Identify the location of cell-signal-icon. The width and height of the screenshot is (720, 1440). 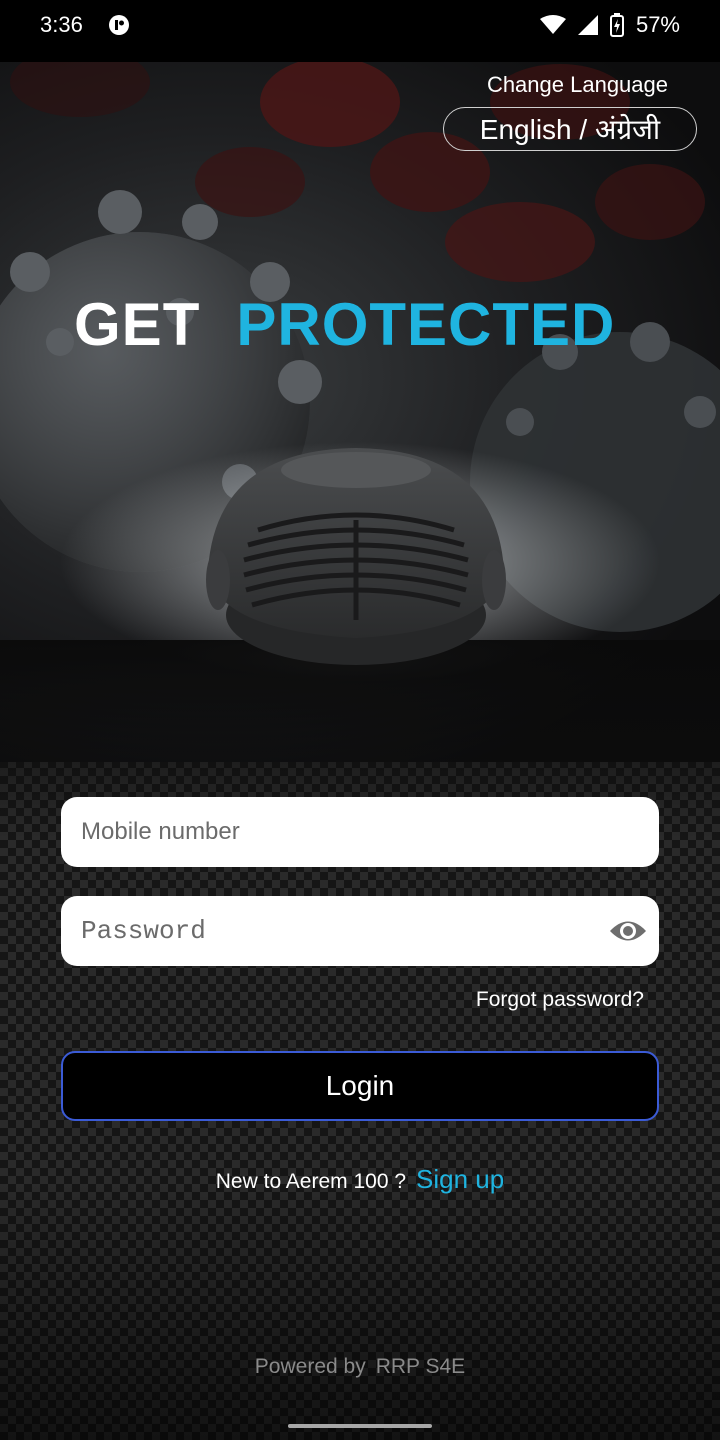
(587, 25).